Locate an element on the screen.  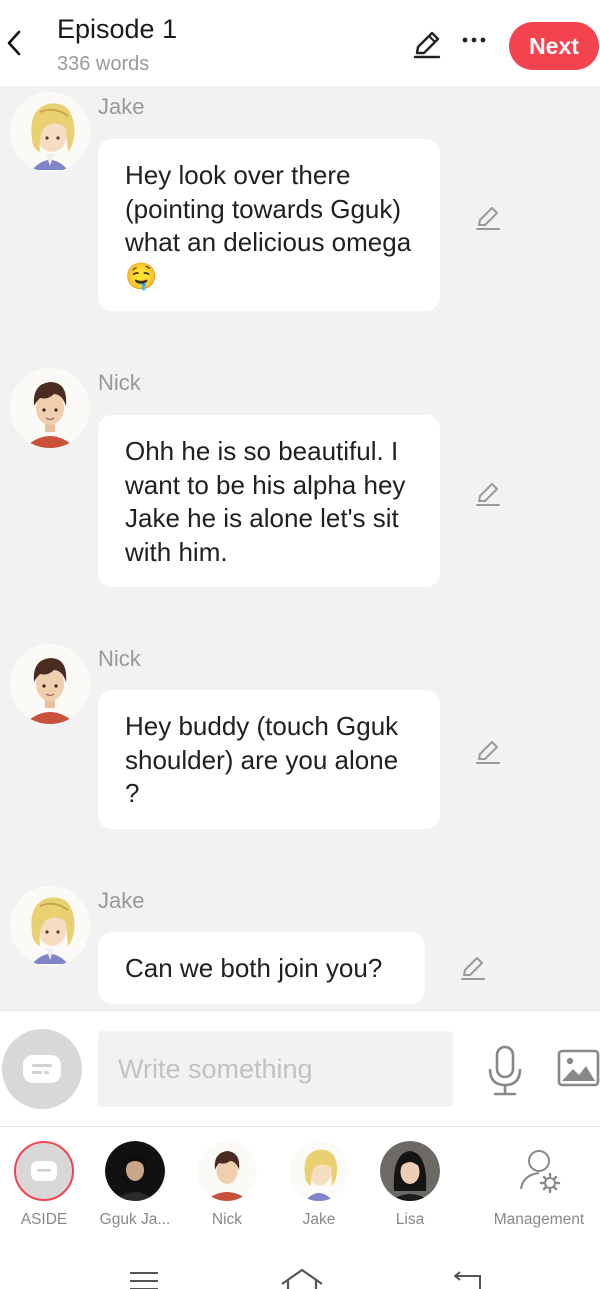
home-icon is located at coordinates (302, 1278).